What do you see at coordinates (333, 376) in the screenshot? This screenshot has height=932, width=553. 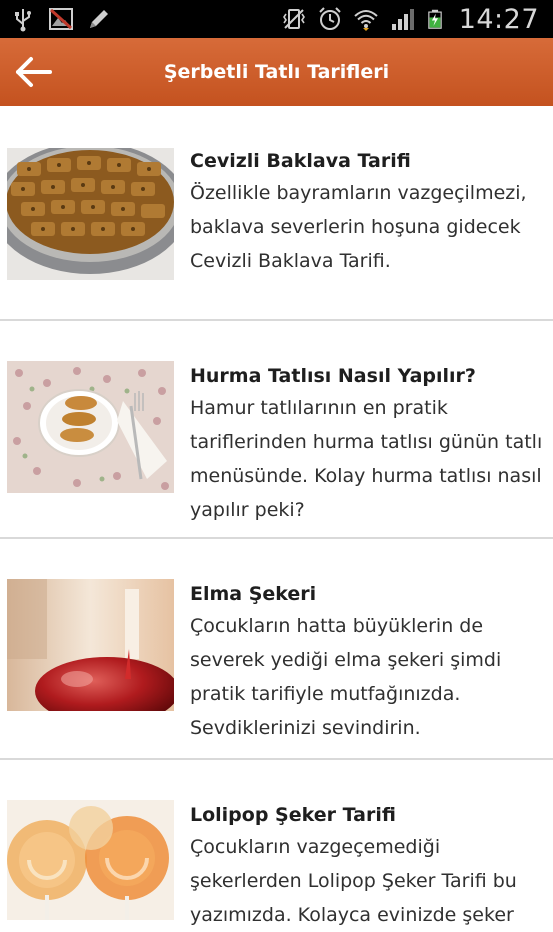 I see `recipe-title: Hurma Tatlısı Nasıl Yapılır?` at bounding box center [333, 376].